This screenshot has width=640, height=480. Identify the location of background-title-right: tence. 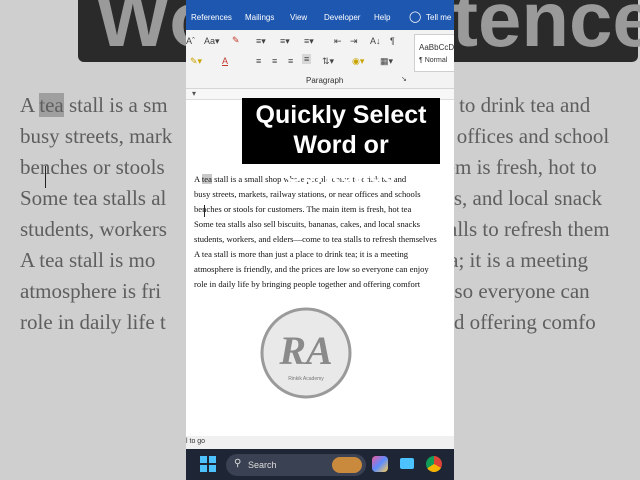
(546, 31).